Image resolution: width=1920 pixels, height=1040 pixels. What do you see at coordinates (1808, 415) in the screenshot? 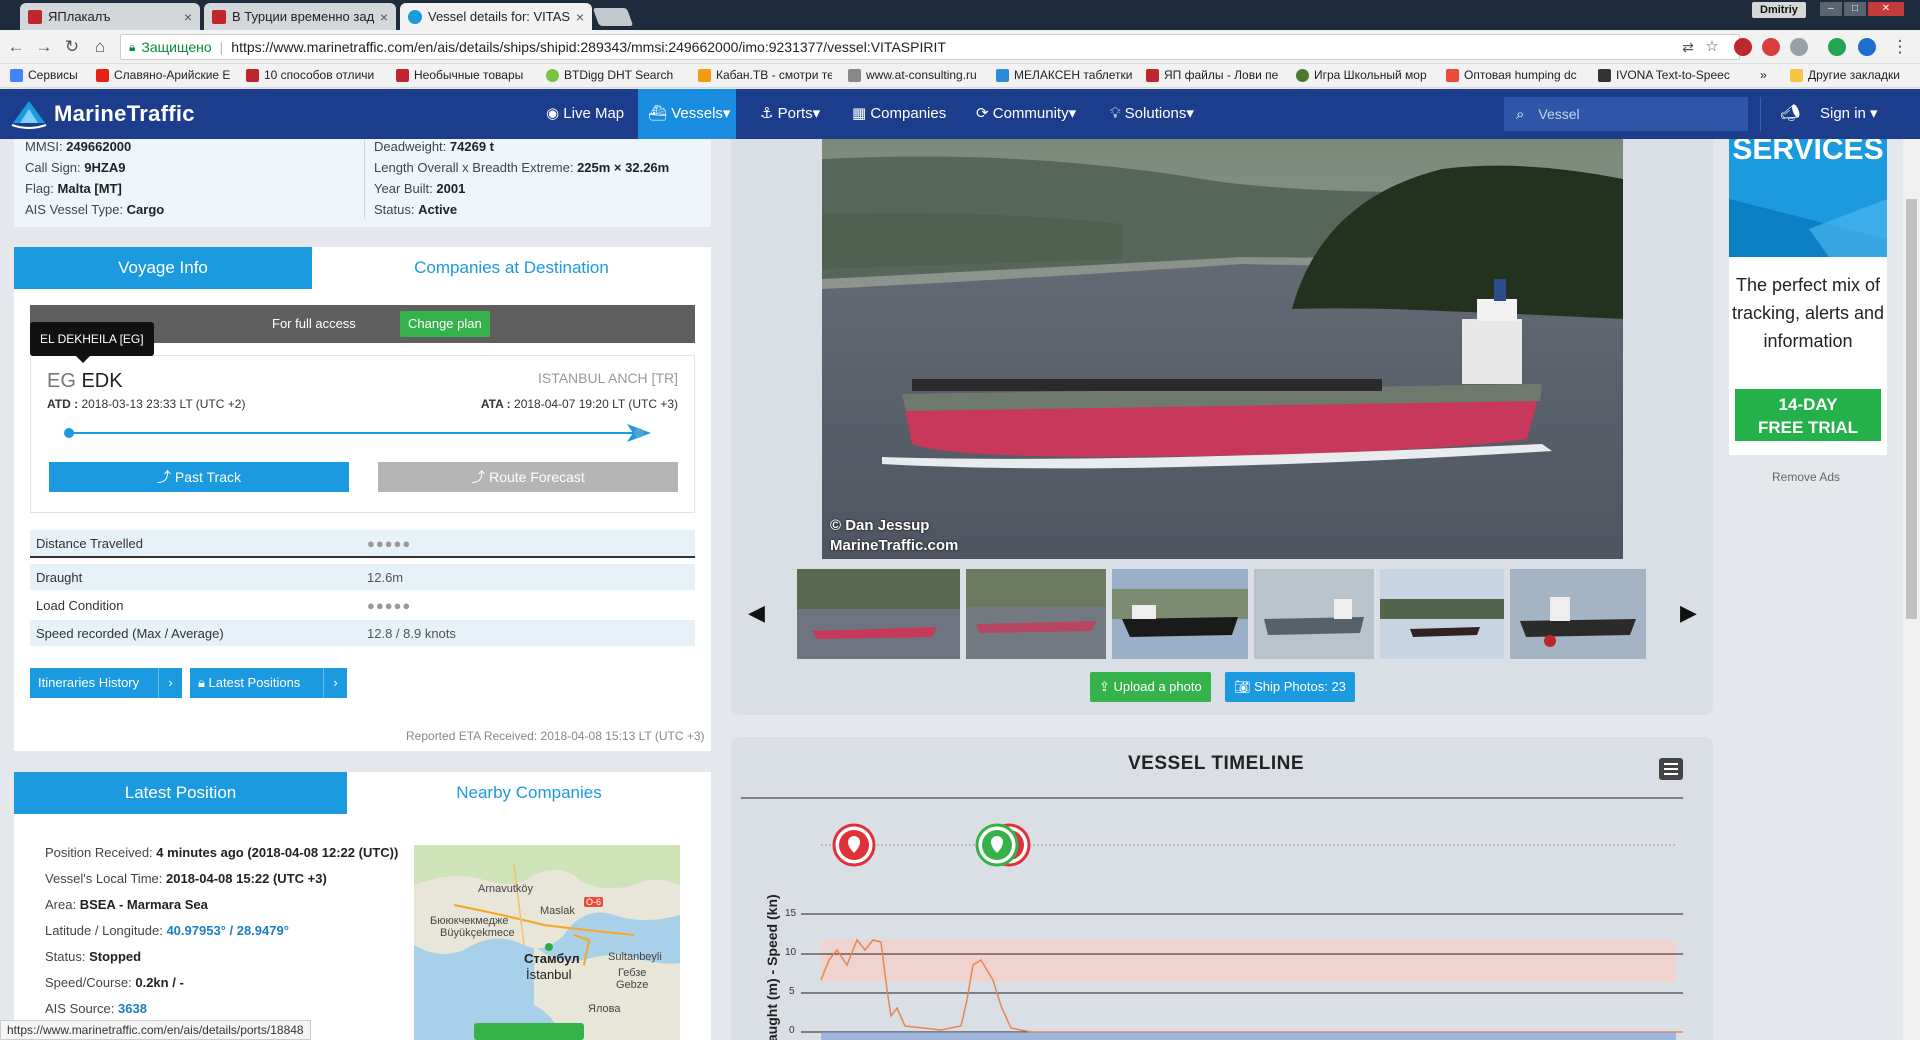
I see `free-trial-button: 14-DAY FREE TRIAL` at bounding box center [1808, 415].